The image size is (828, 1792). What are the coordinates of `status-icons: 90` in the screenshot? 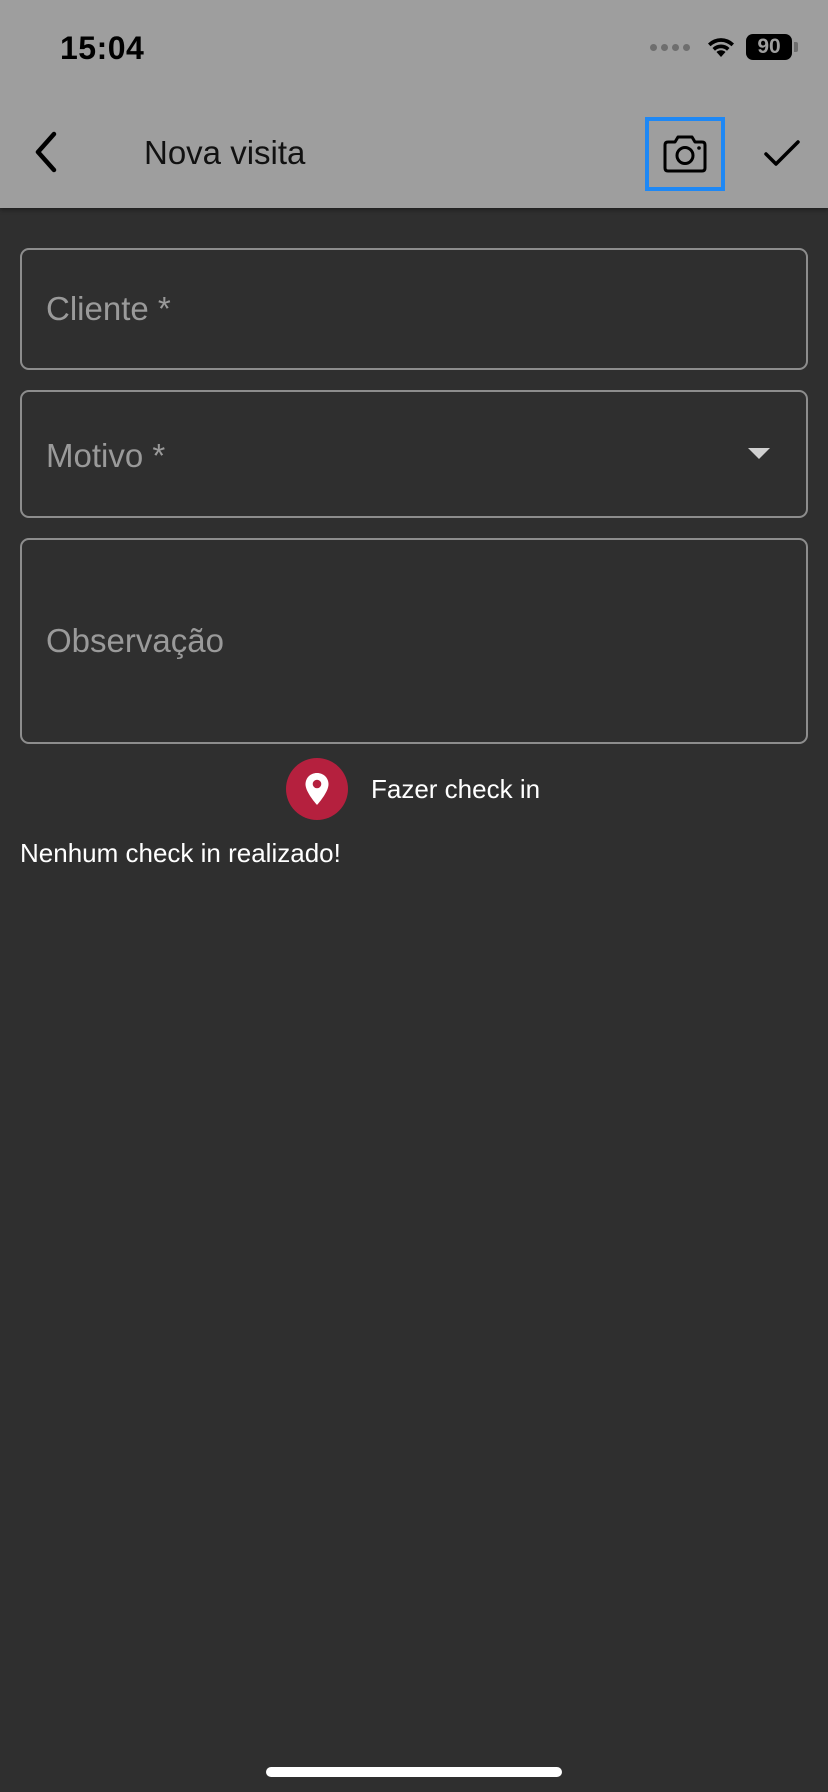 It's located at (724, 47).